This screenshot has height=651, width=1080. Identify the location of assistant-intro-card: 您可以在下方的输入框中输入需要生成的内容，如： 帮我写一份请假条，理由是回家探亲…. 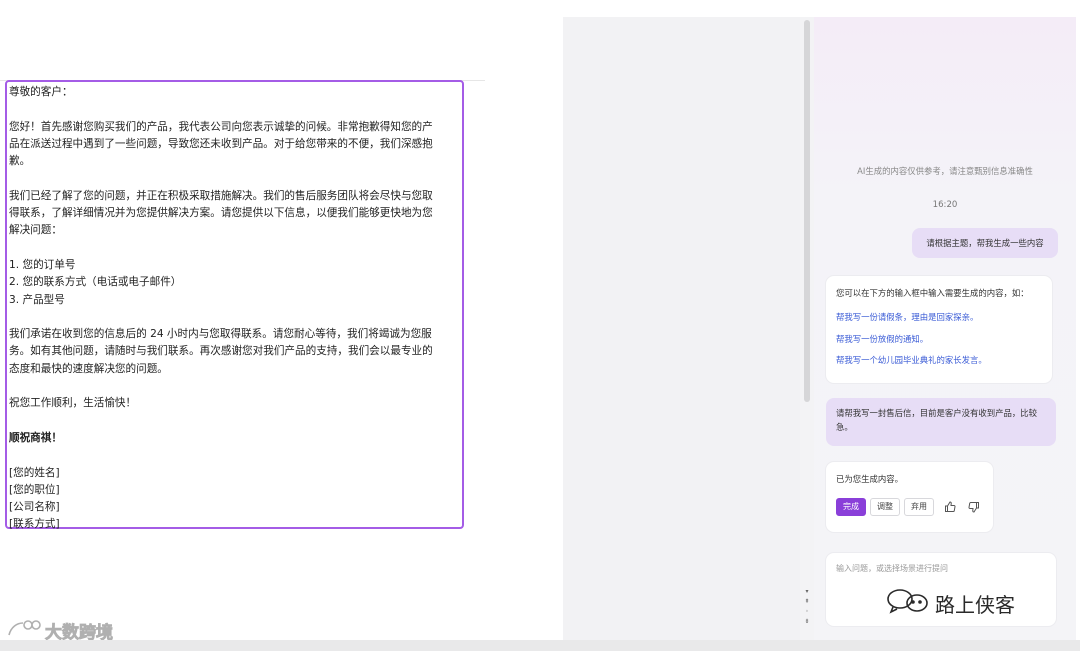
(939, 329).